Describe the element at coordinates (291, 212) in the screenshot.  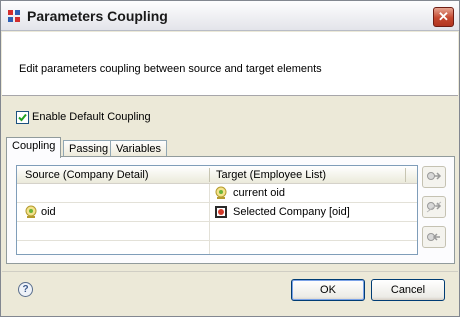
I see `target-cell: Selected Company [oid]` at that location.